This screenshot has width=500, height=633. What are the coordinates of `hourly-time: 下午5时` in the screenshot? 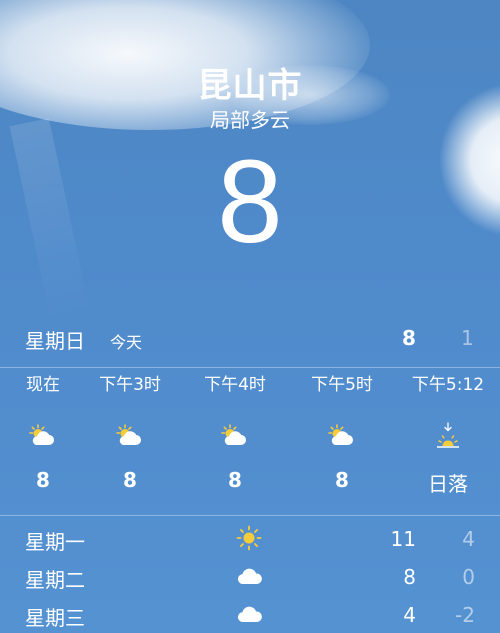 It's located at (342, 385).